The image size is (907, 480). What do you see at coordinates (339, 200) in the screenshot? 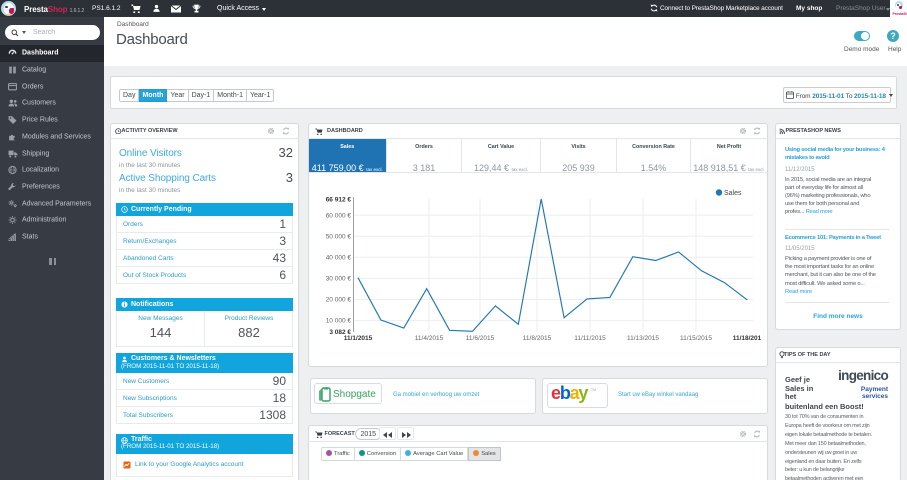
I see `svg-text: 66 912 €` at bounding box center [339, 200].